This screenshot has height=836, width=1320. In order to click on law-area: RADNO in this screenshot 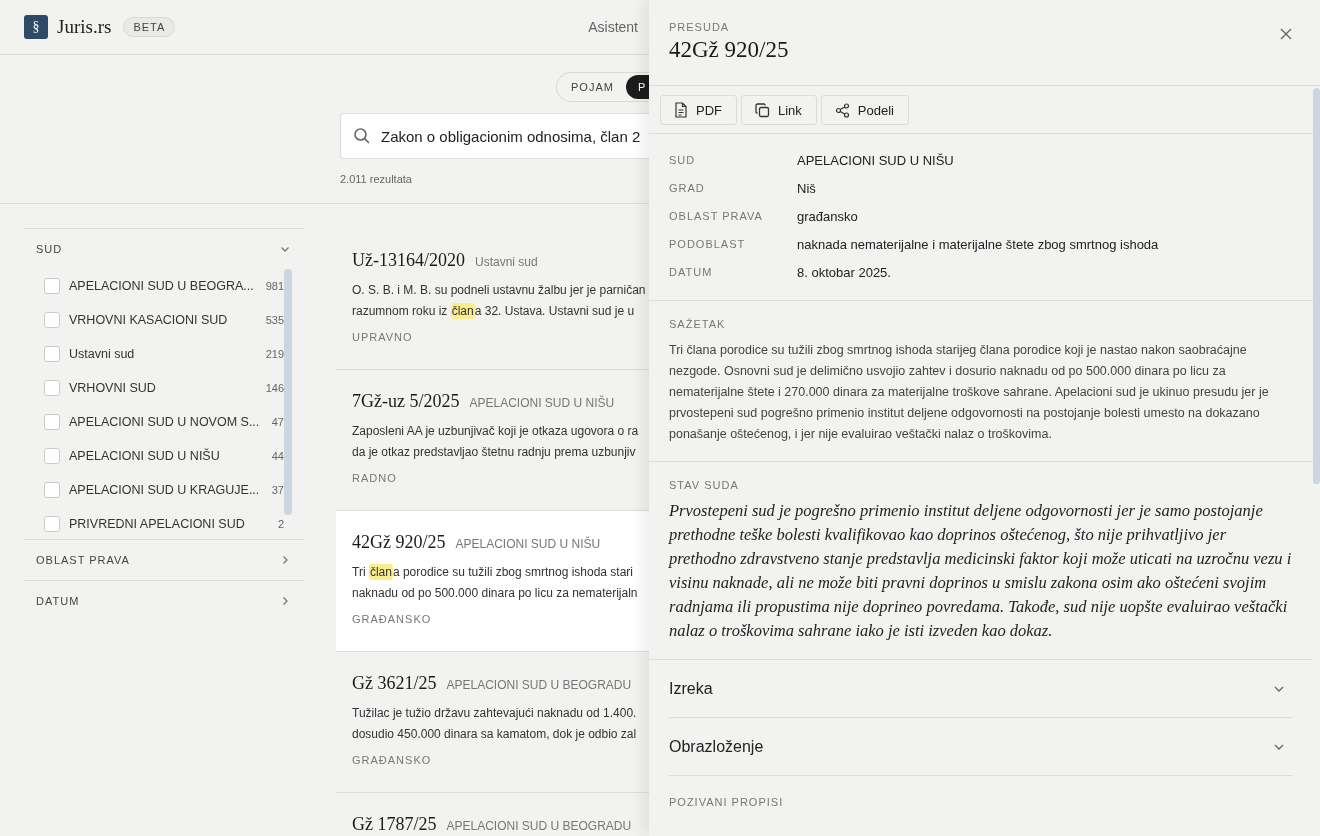, I will do `click(500, 478)`.